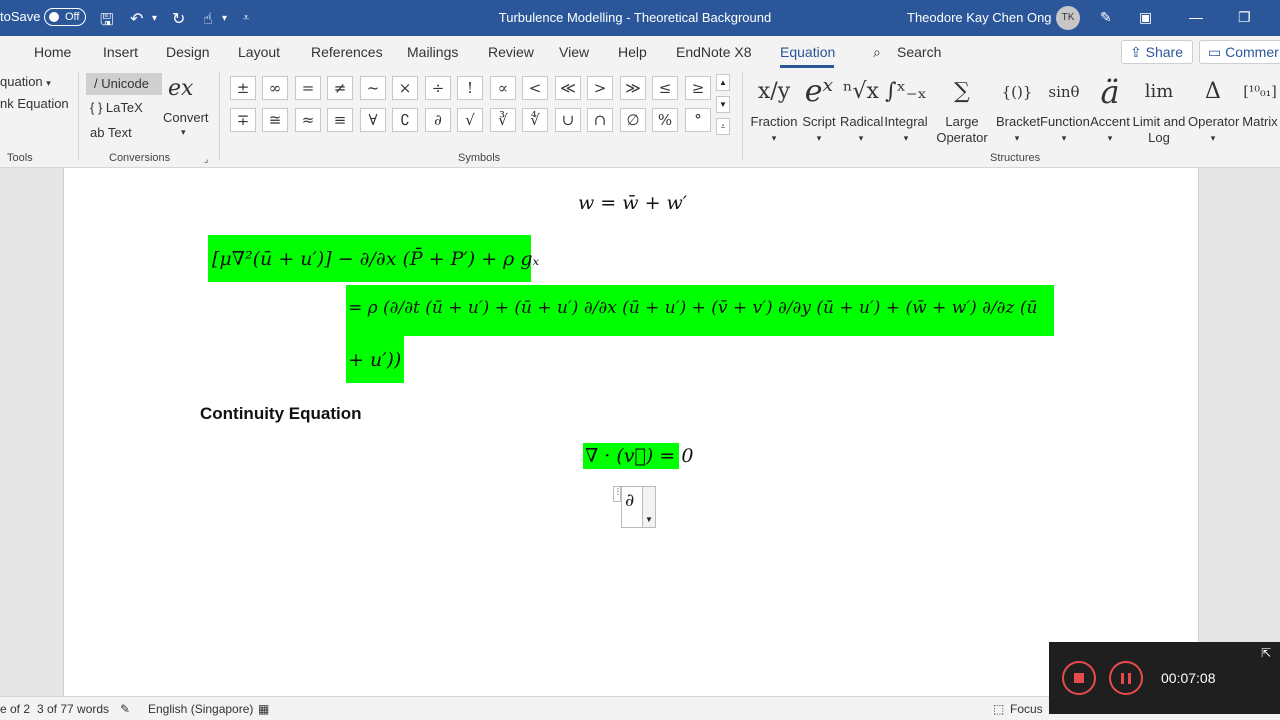 This screenshot has height=720, width=1280. What do you see at coordinates (1266, 653) in the screenshot?
I see `expand-icon: ⇱` at bounding box center [1266, 653].